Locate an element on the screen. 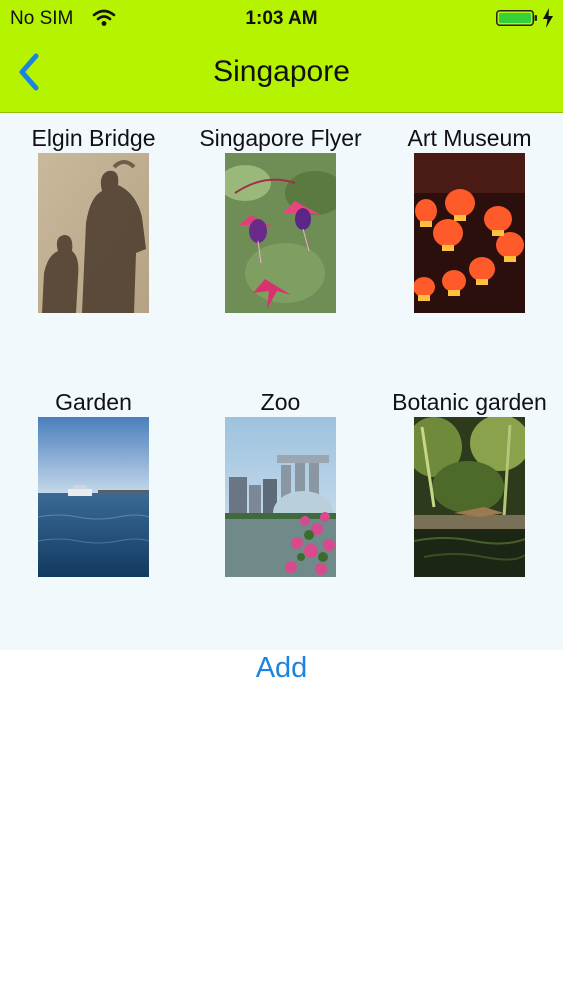 Image resolution: width=563 pixels, height=1000 pixels. add-button: Add is located at coordinates (281, 668).